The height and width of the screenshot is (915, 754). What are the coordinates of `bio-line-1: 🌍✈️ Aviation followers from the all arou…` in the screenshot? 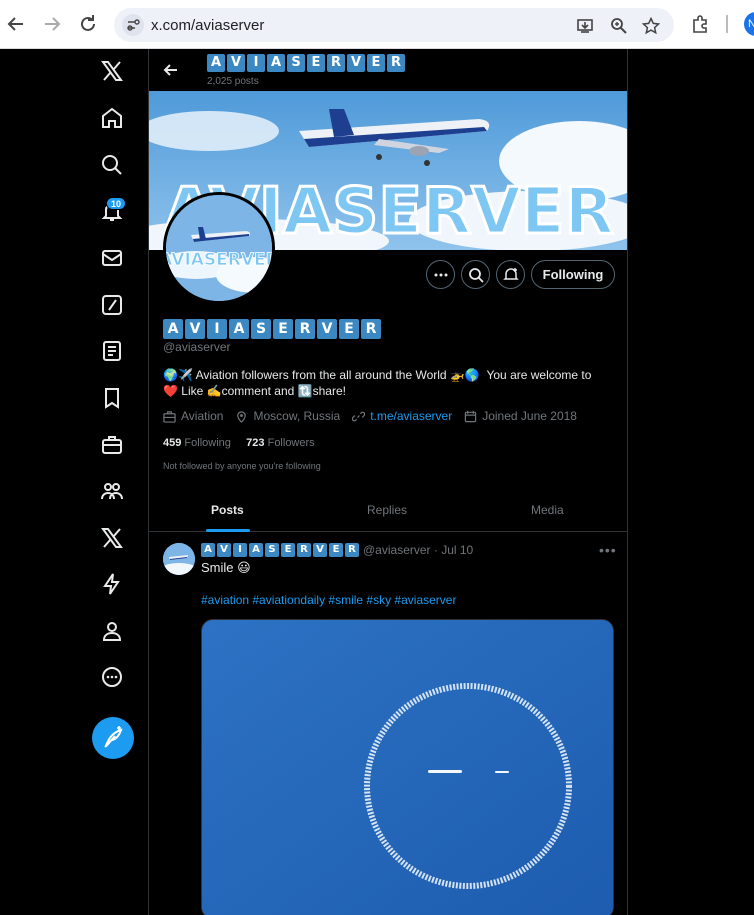 It's located at (388, 375).